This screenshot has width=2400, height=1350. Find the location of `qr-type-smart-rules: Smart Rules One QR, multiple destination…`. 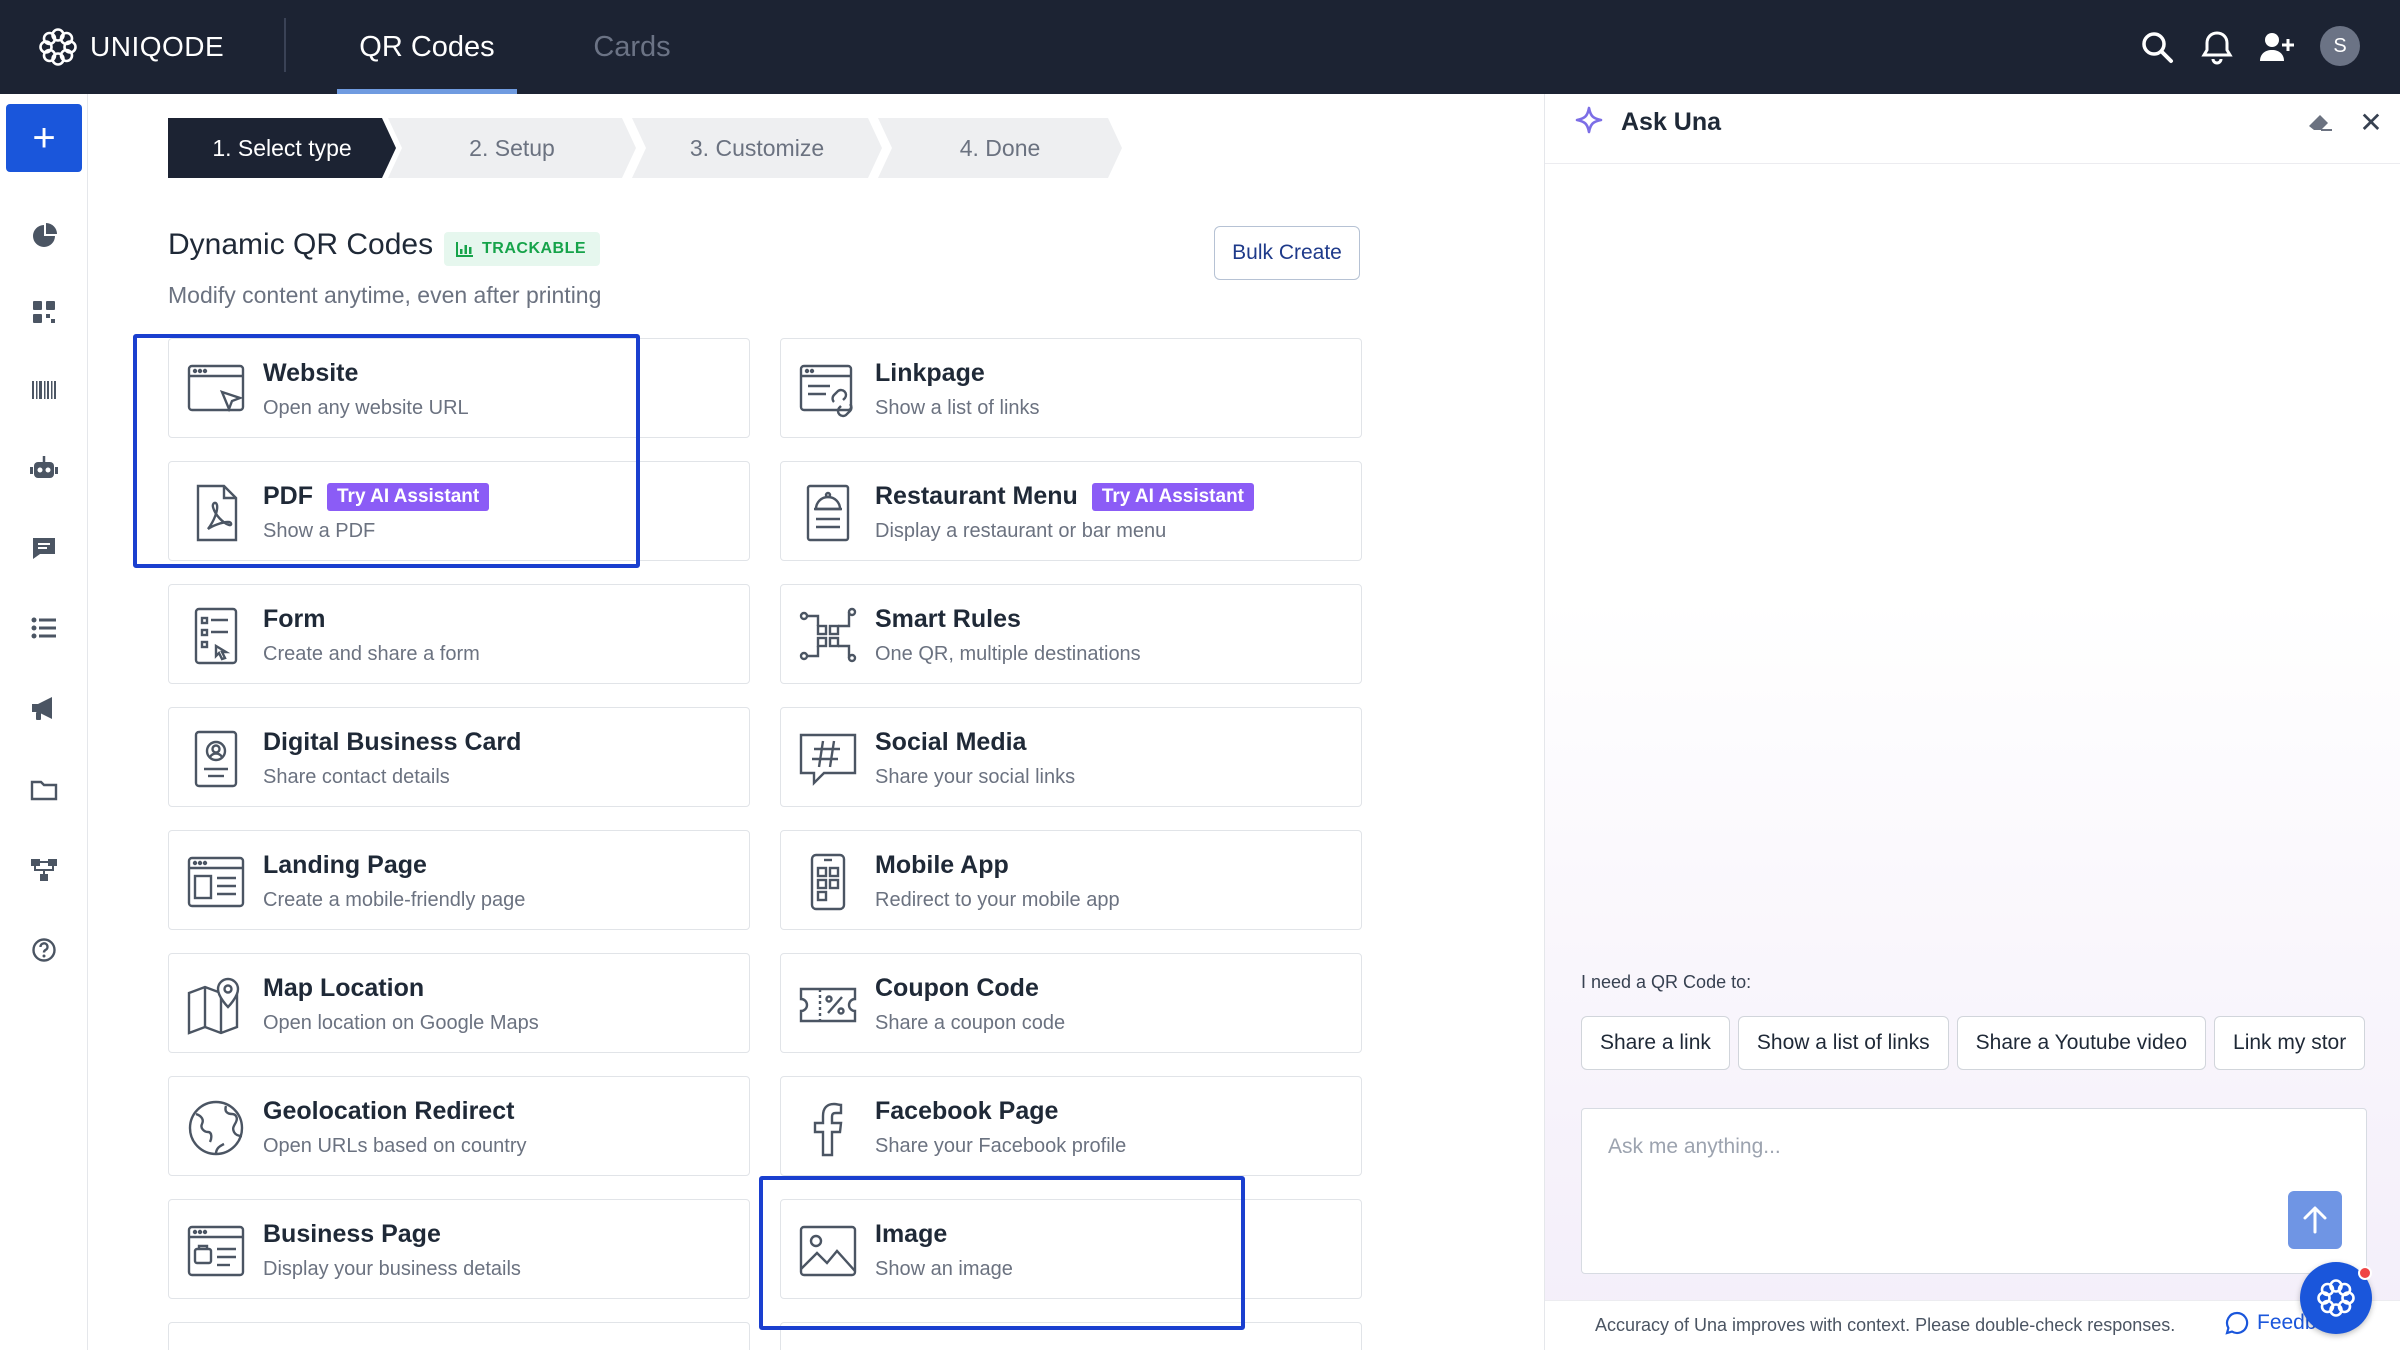

qr-type-smart-rules: Smart Rules One QR, multiple destination… is located at coordinates (1071, 634).